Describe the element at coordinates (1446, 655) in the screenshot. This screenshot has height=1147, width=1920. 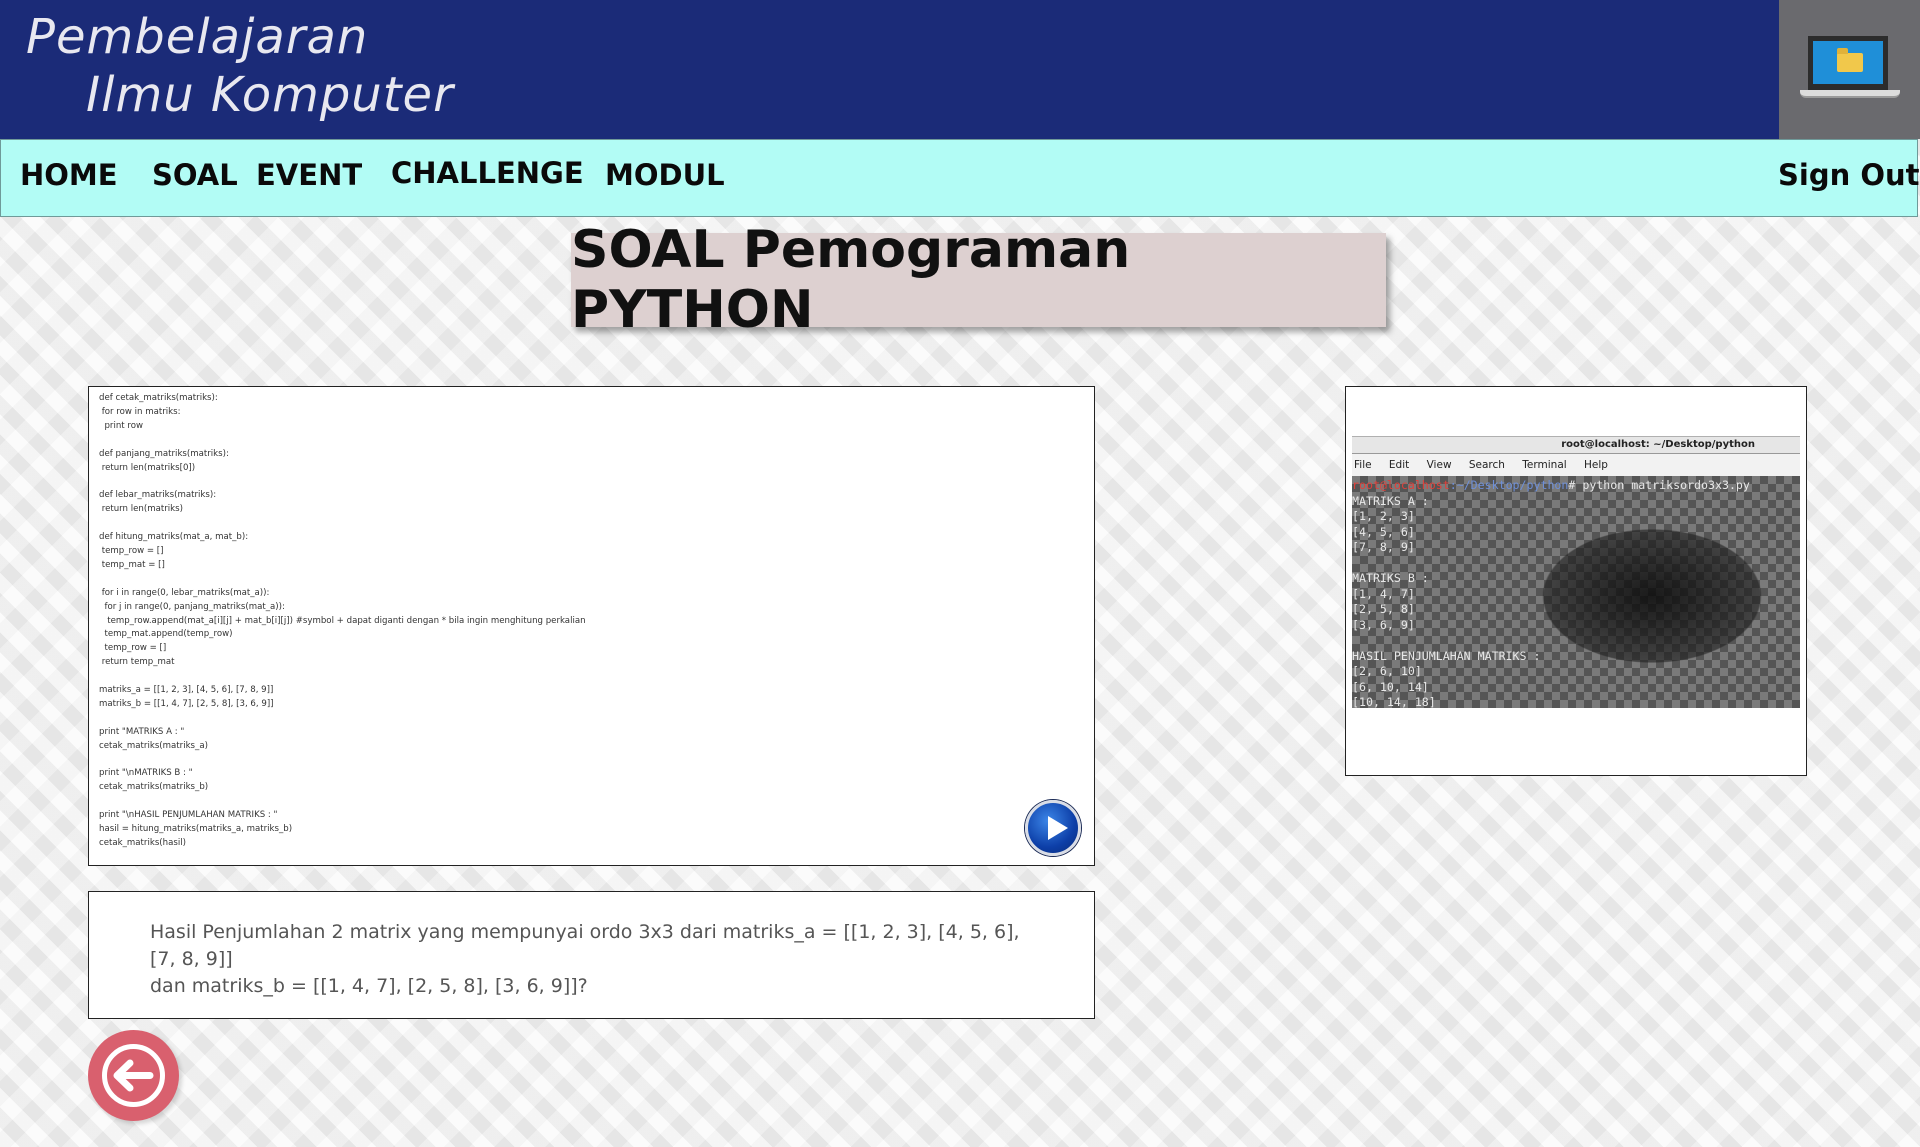
I see `terminal-output-line: HASIL PENJUMLAHAN MATRIKS :` at that location.